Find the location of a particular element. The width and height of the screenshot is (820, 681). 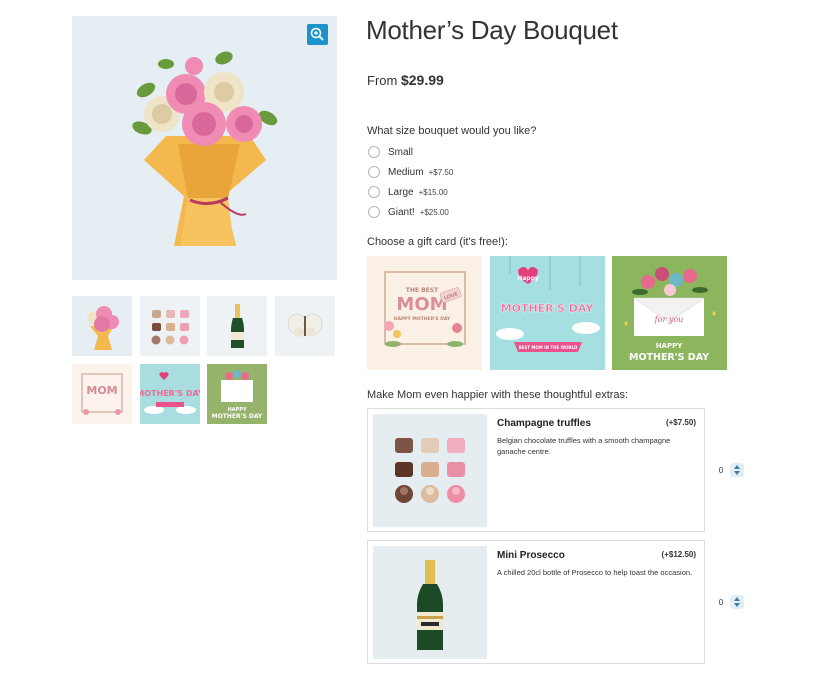

gift-card-mothers-day: Happy MOTHER'S DAY BEST MOM IN THE WORLD is located at coordinates (547, 313).